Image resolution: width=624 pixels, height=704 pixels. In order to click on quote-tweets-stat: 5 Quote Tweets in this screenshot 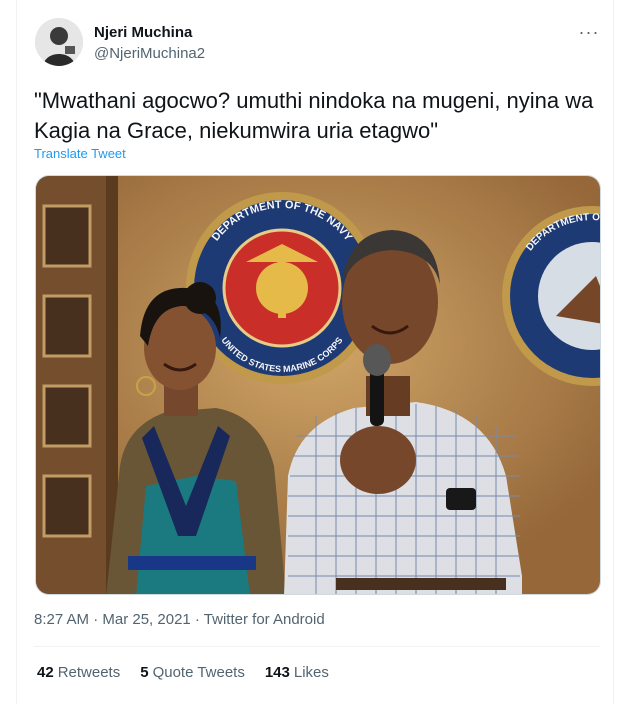, I will do `click(192, 672)`.